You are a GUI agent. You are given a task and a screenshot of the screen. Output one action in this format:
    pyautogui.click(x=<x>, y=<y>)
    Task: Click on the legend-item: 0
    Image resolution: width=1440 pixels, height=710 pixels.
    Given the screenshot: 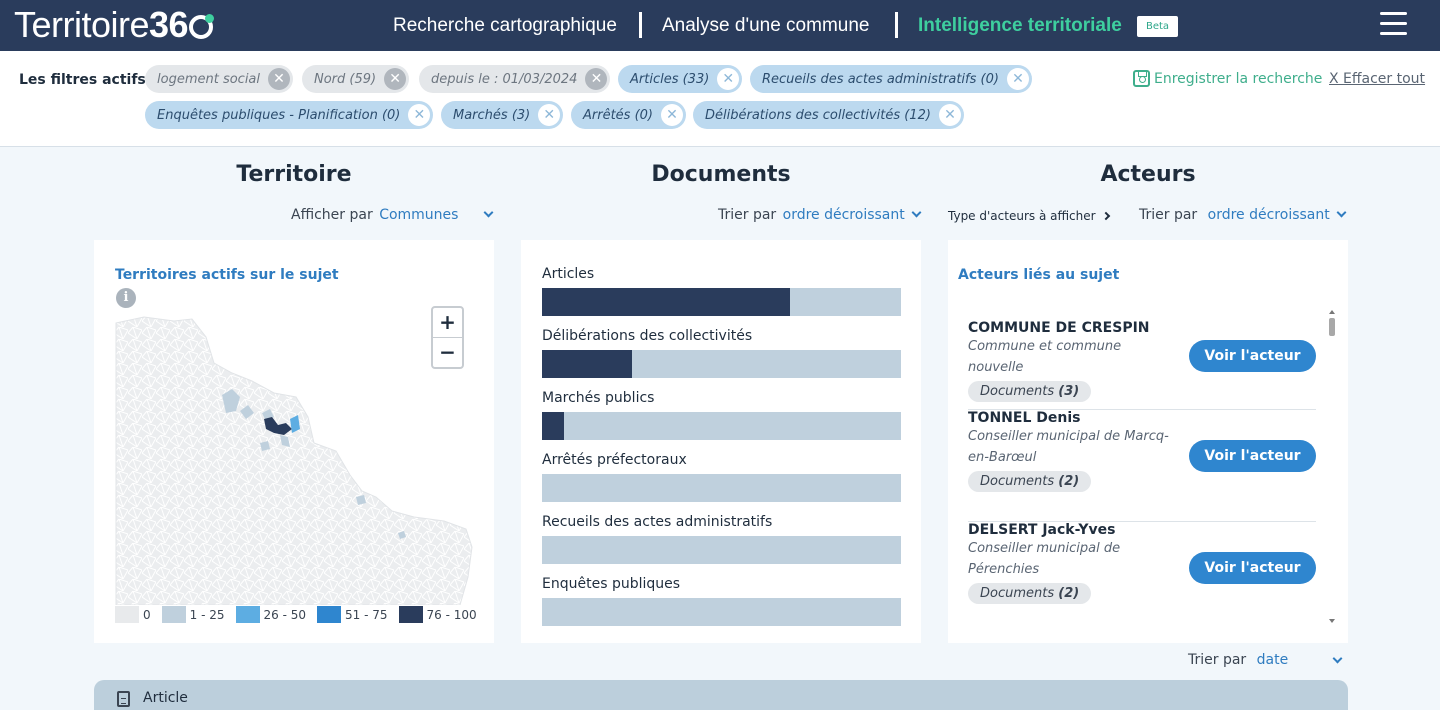 What is the action you would take?
    pyautogui.click(x=133, y=614)
    